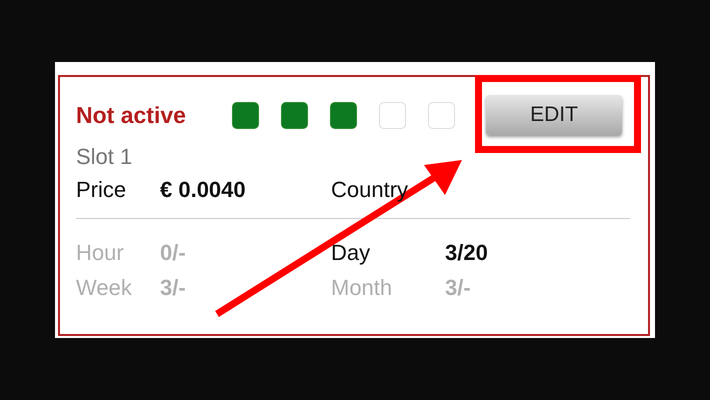  What do you see at coordinates (467, 253) in the screenshot?
I see `stat-value: 3/20` at bounding box center [467, 253].